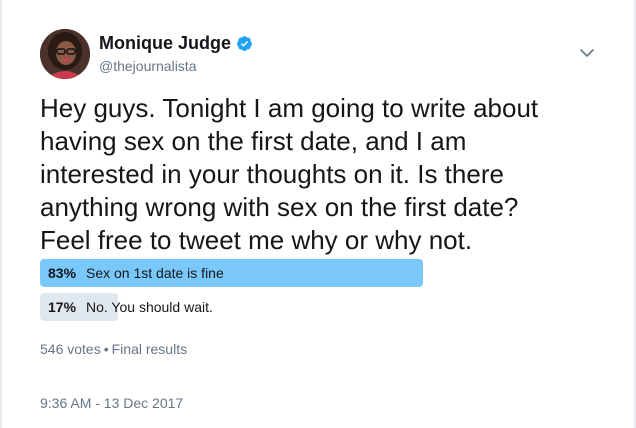 The height and width of the screenshot is (428, 636). I want to click on avatar, so click(65, 54).